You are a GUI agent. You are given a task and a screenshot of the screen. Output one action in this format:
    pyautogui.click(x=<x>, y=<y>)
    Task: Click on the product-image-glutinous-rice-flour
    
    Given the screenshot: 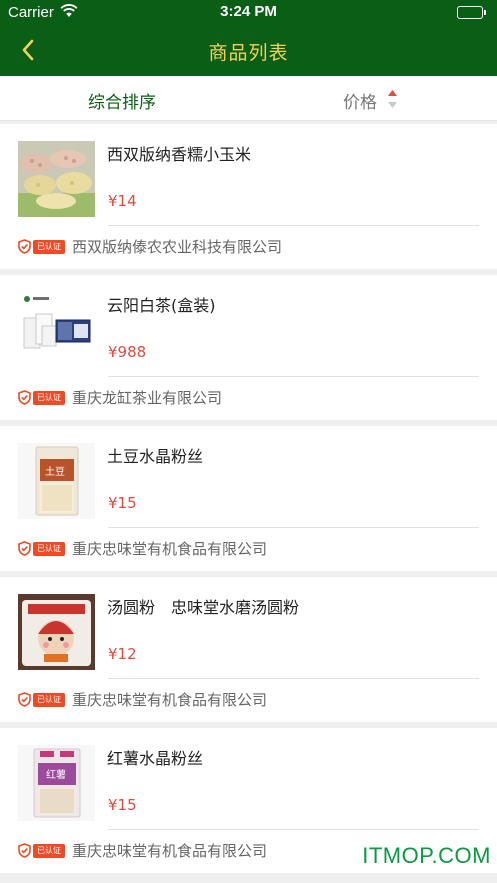 What is the action you would take?
    pyautogui.click(x=56, y=632)
    